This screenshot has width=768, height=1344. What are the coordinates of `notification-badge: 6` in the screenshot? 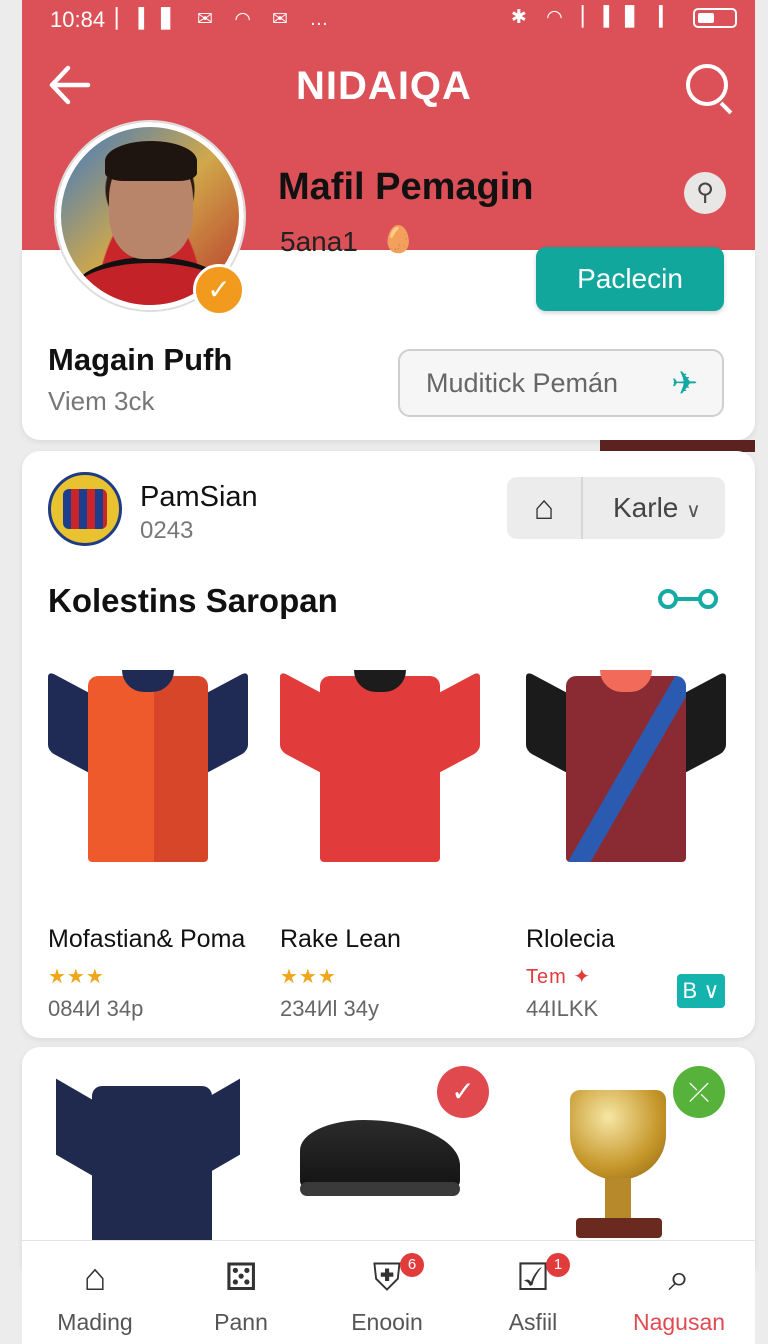 It's located at (412, 1265).